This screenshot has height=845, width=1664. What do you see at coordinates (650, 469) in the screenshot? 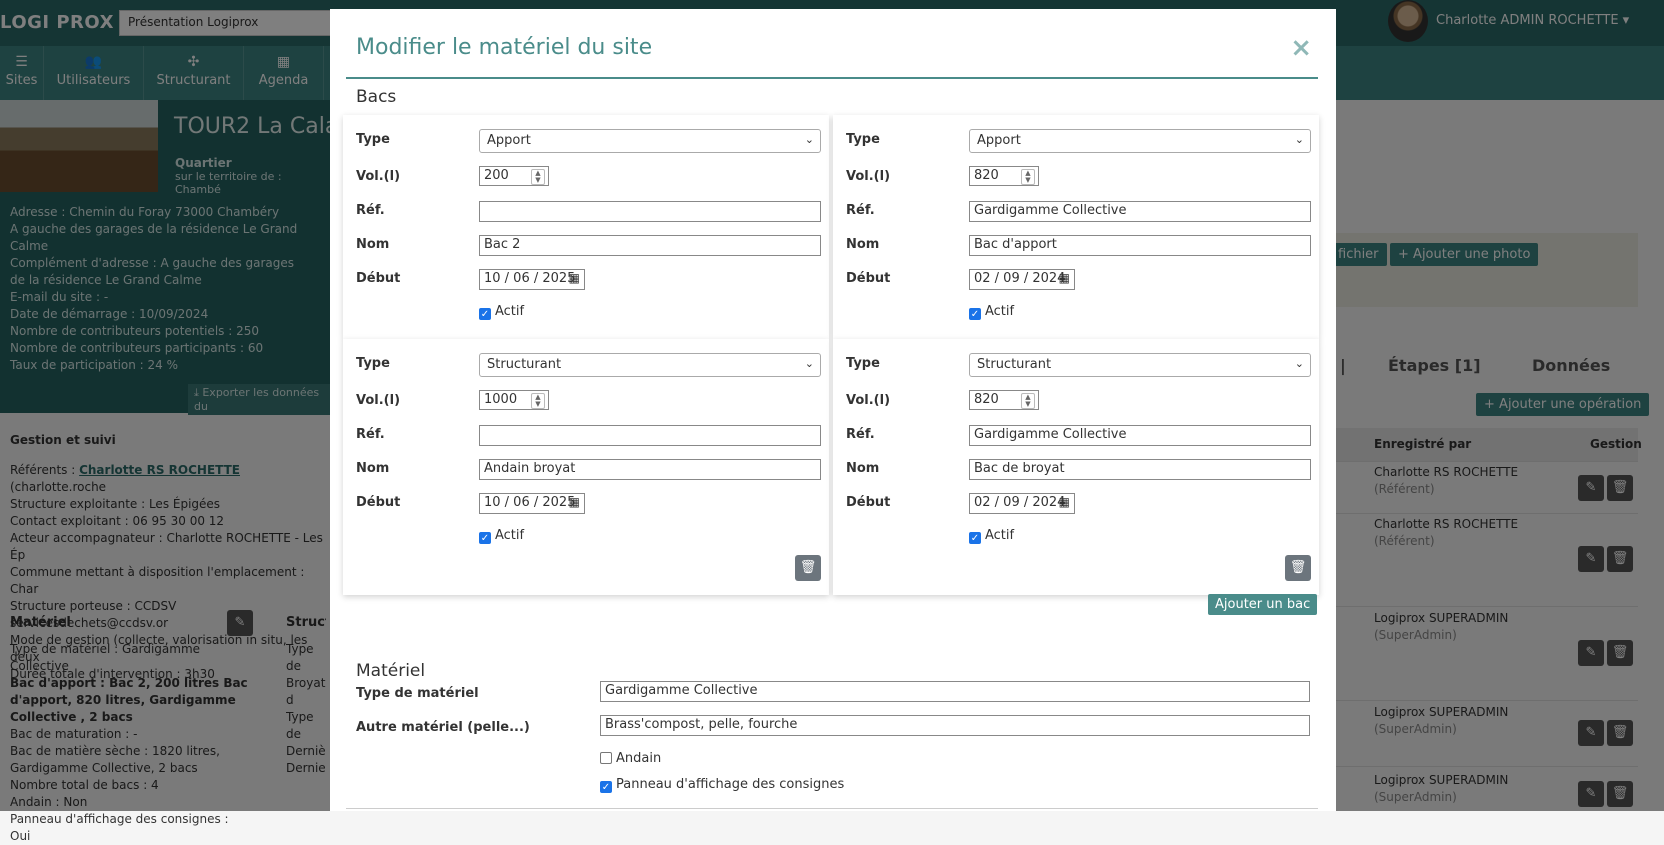
I see `bac-nom-input: Andain broyat` at bounding box center [650, 469].